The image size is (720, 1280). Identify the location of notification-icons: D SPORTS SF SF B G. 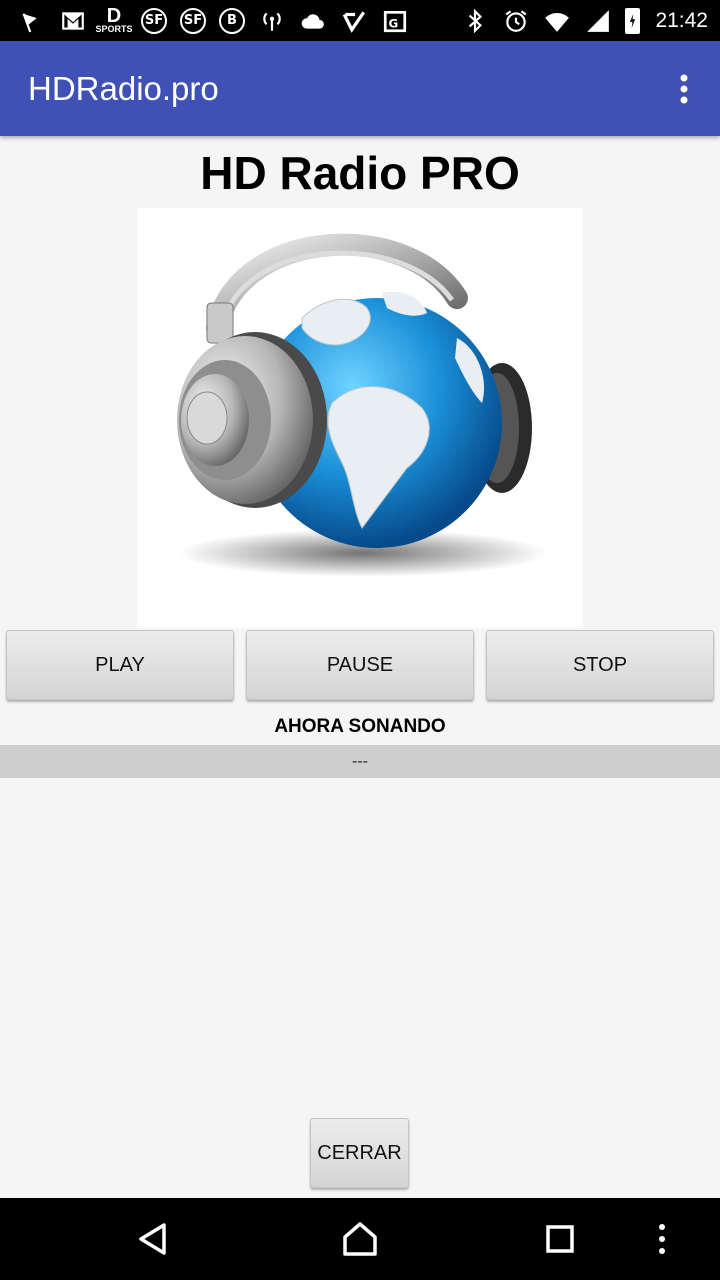
(213, 20).